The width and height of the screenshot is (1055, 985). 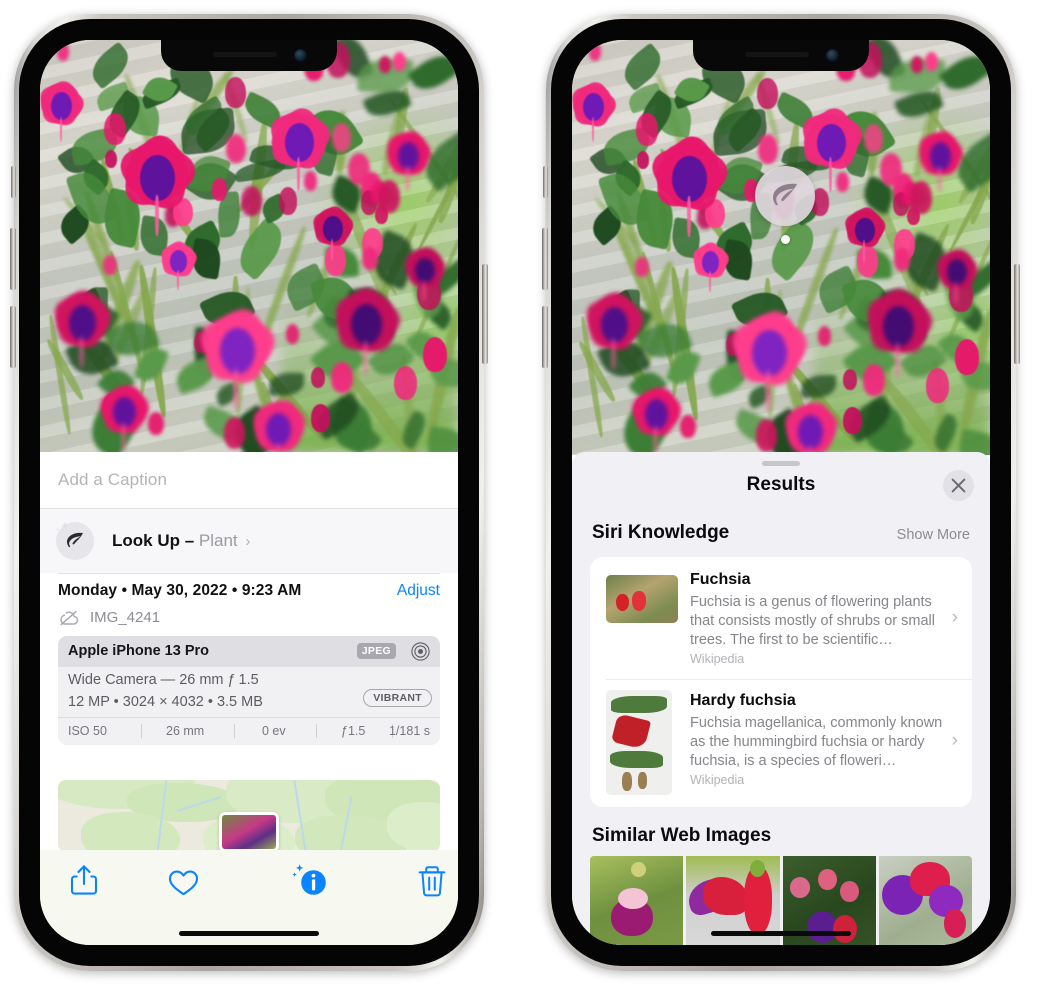 I want to click on raw-aperture-icon, so click(x=420, y=651).